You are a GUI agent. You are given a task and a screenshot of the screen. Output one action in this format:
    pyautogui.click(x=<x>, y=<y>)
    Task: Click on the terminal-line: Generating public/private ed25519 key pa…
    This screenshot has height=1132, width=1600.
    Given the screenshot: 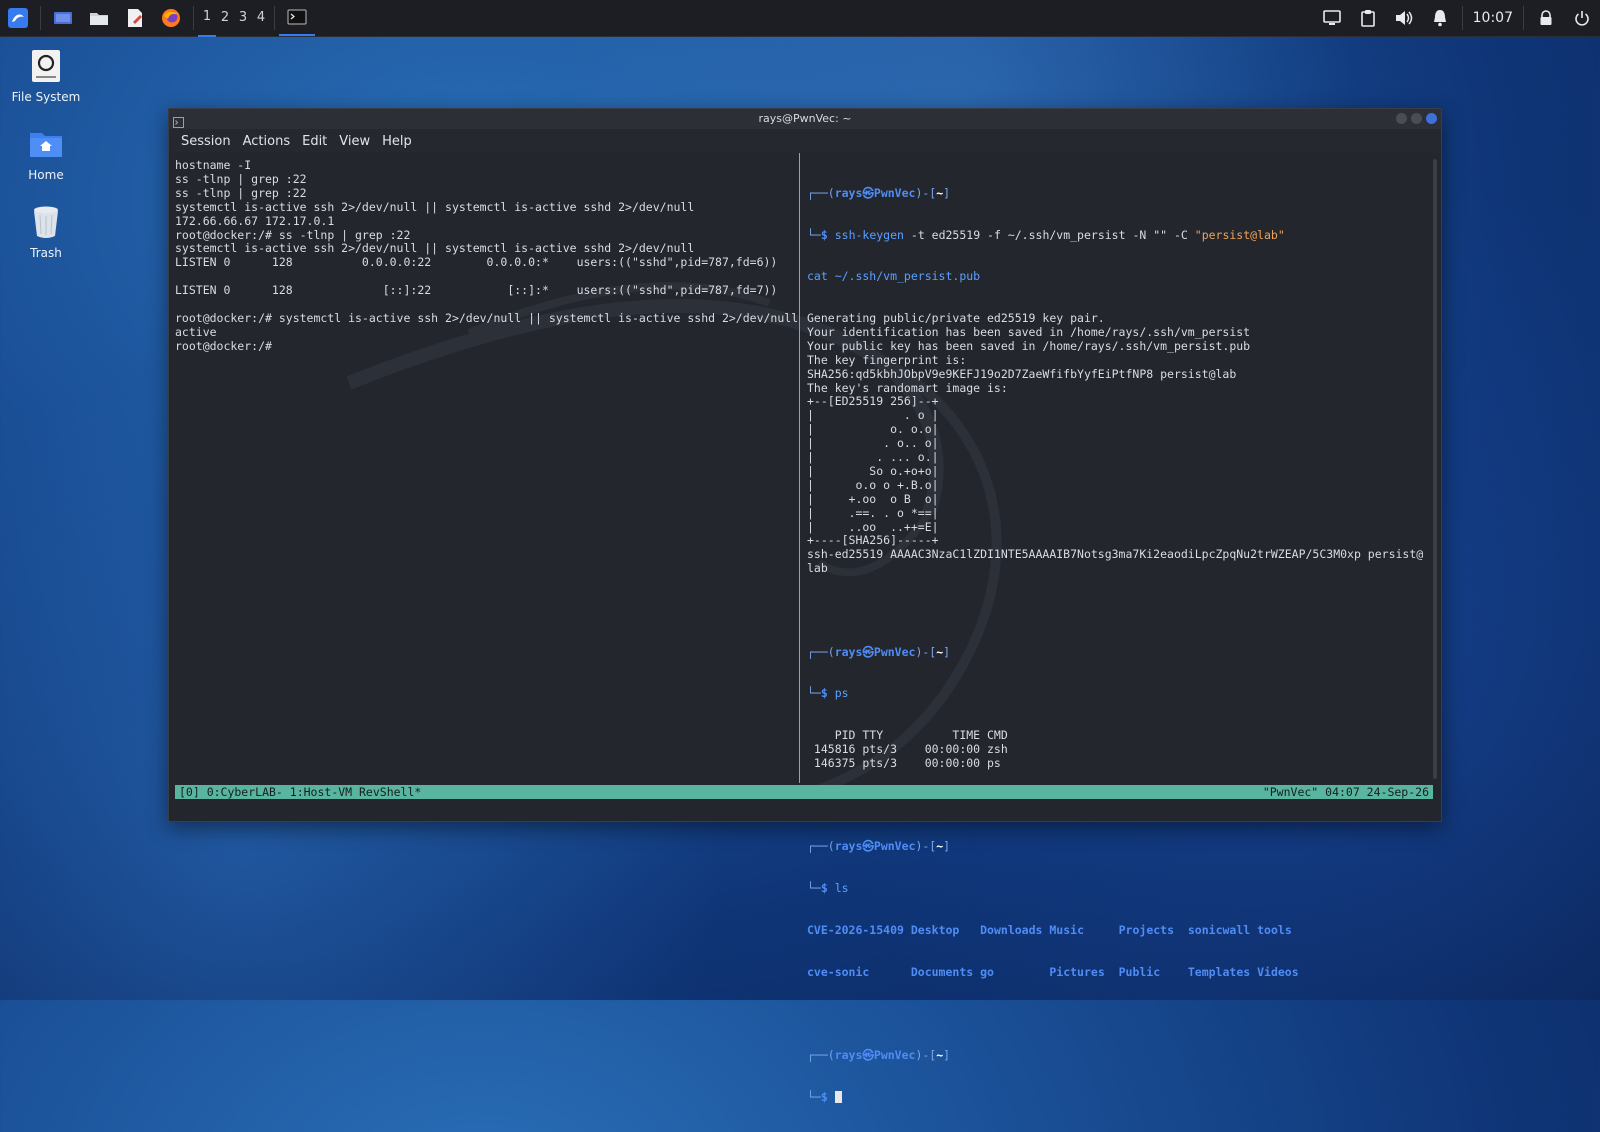 What is the action you would take?
    pyautogui.click(x=956, y=317)
    